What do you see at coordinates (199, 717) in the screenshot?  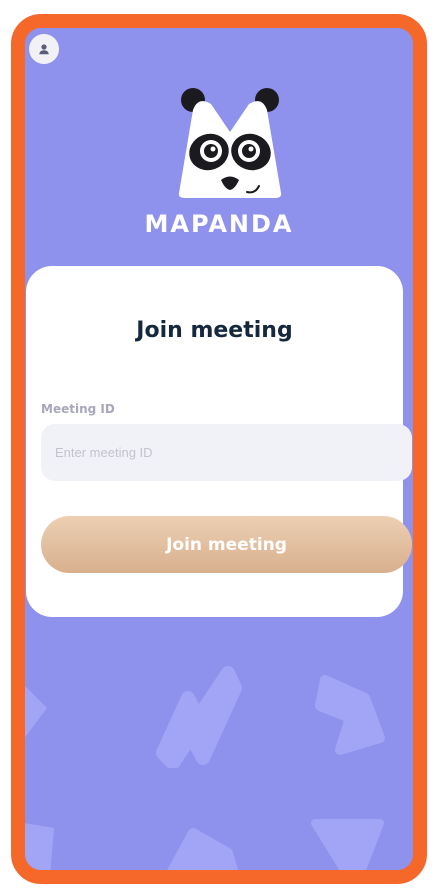 I see `decor-shape-zigzag` at bounding box center [199, 717].